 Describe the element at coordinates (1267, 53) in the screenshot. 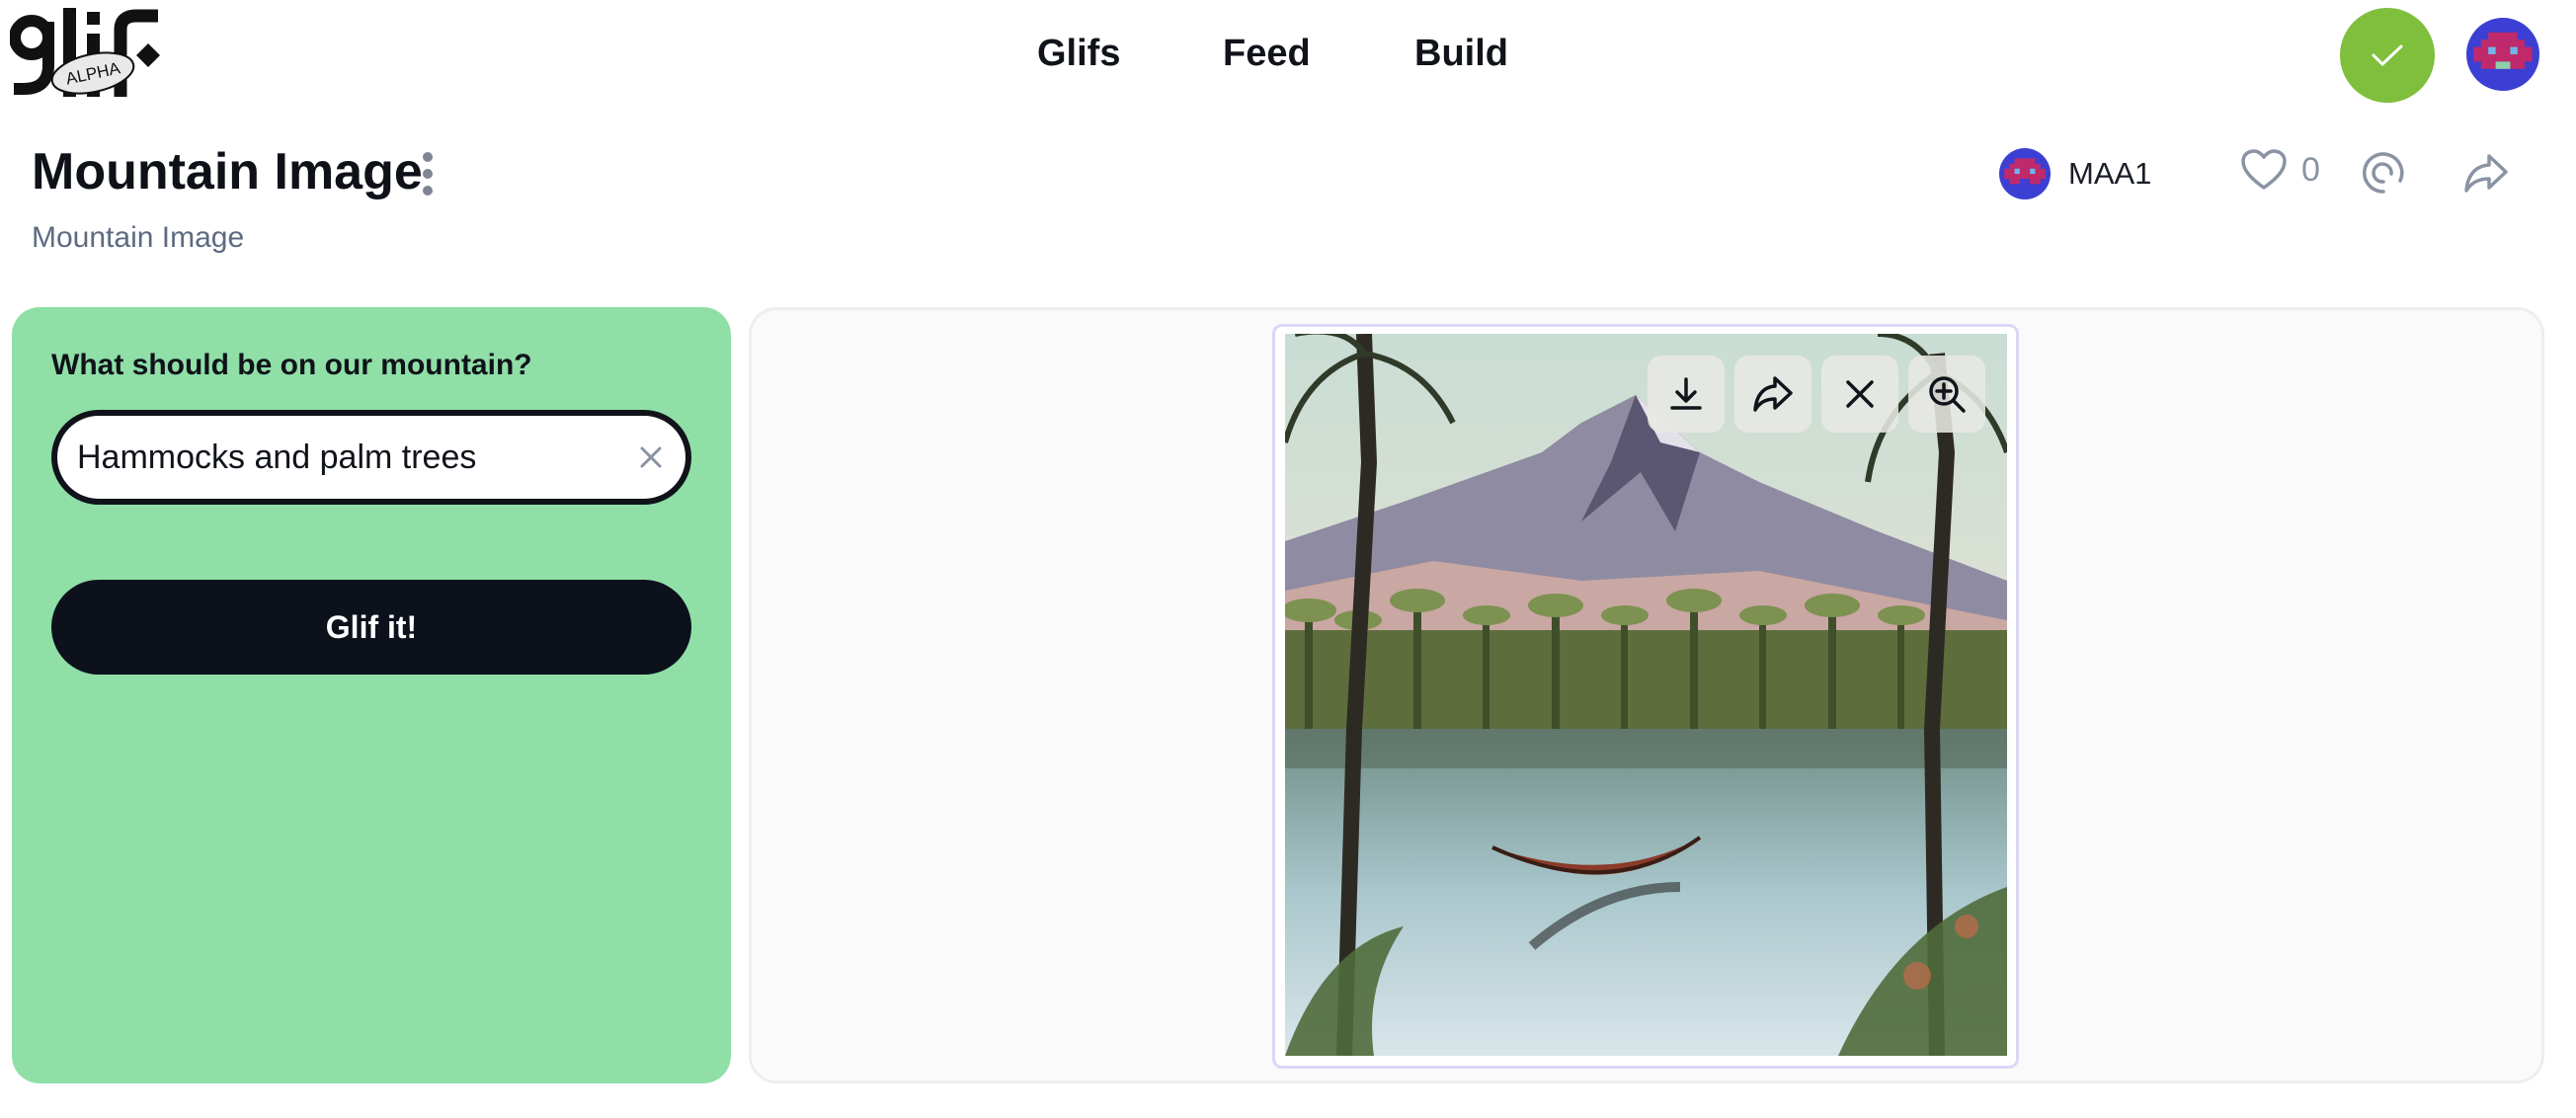

I see `nav-link-feed: Feed` at that location.